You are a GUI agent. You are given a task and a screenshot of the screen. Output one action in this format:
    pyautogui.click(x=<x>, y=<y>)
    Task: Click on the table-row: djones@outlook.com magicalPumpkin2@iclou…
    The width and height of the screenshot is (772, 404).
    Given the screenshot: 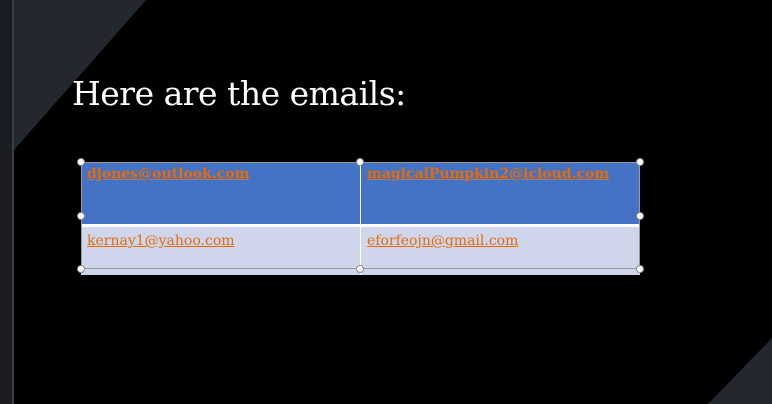 What is the action you would take?
    pyautogui.click(x=360, y=194)
    